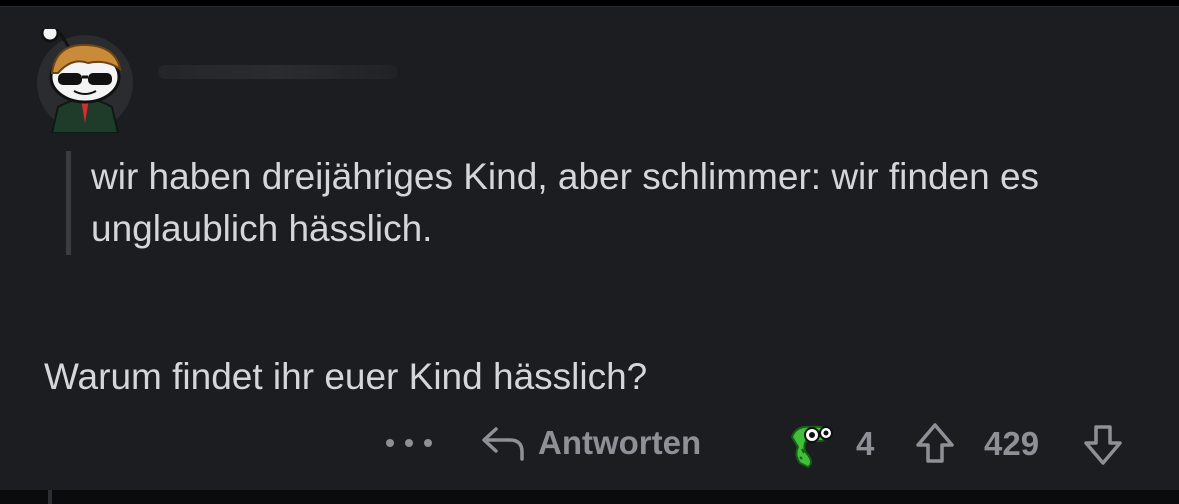 The width and height of the screenshot is (1179, 504). I want to click on upvote-arrow-icon, so click(935, 443).